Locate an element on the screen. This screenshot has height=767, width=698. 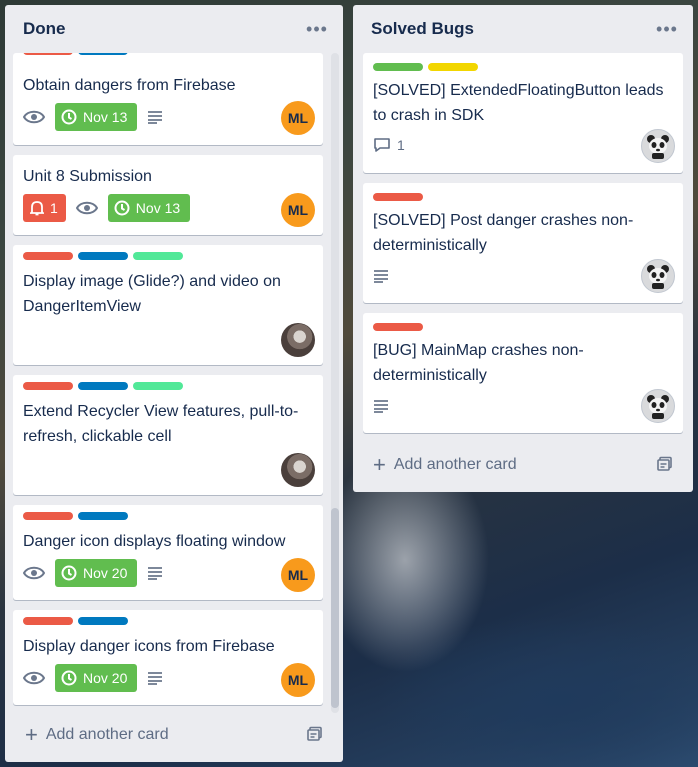
scrollbar is located at coordinates (335, 383).